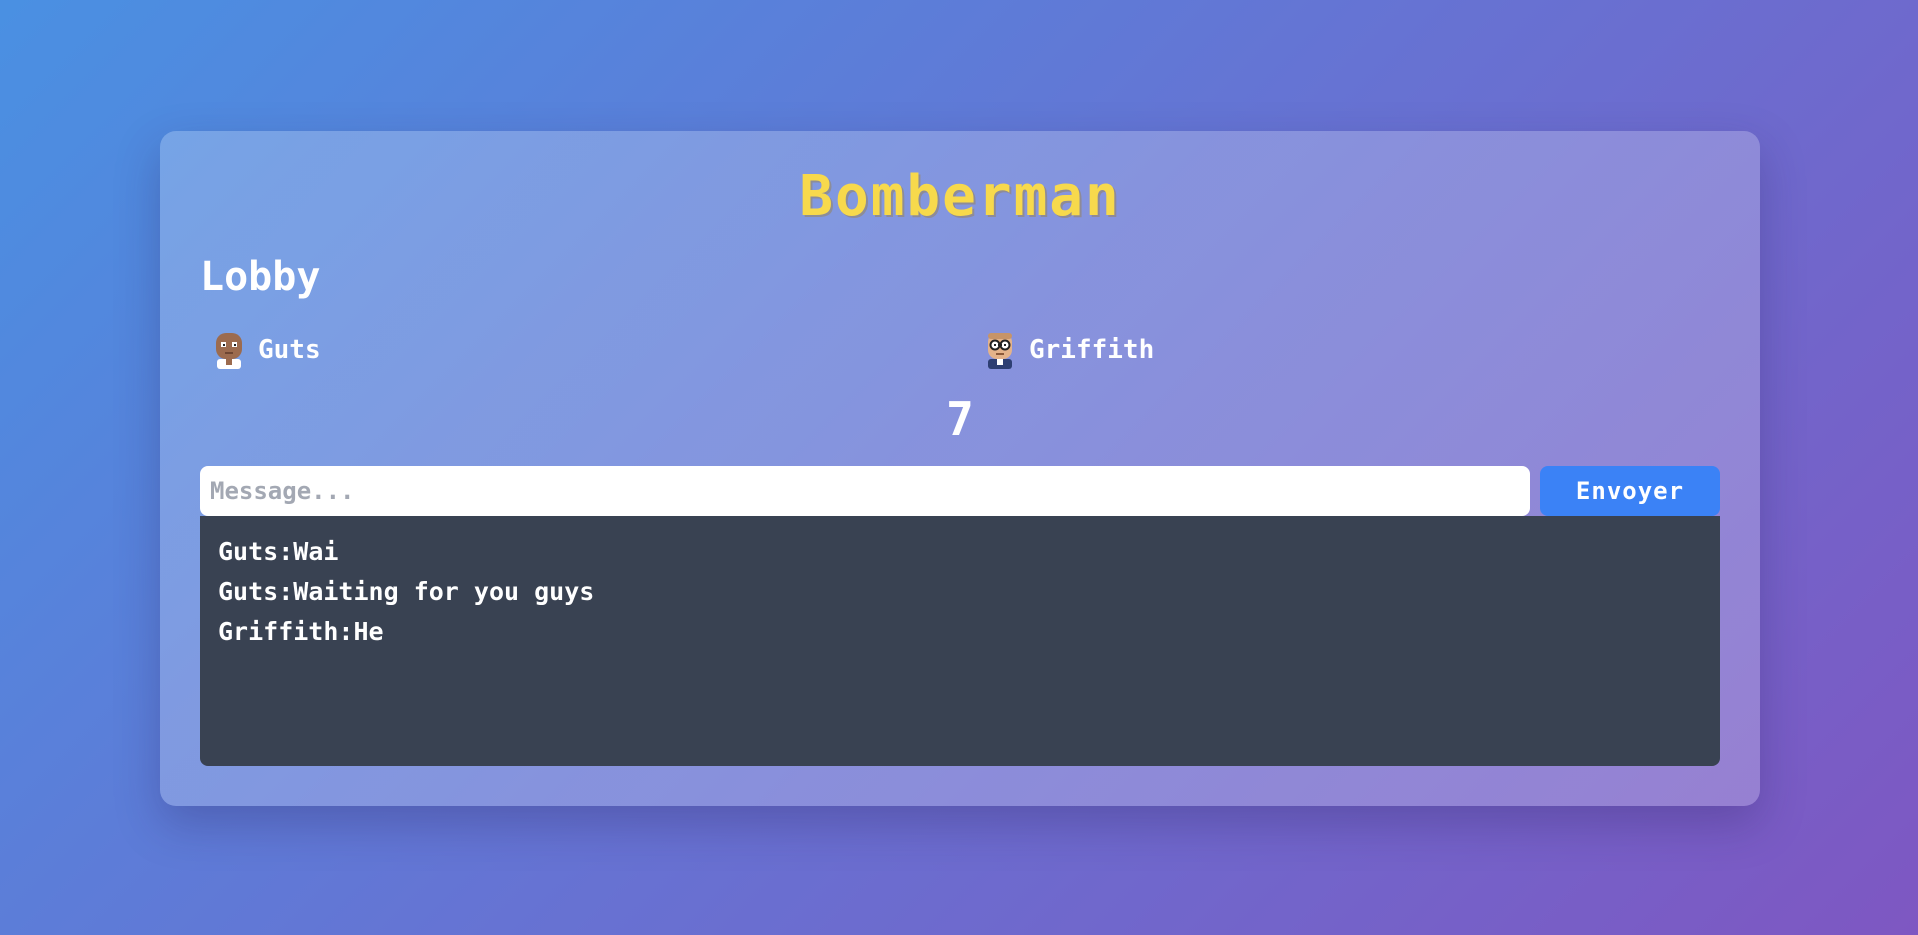 Image resolution: width=1918 pixels, height=935 pixels. I want to click on chat-message: Griffith:He, so click(301, 631).